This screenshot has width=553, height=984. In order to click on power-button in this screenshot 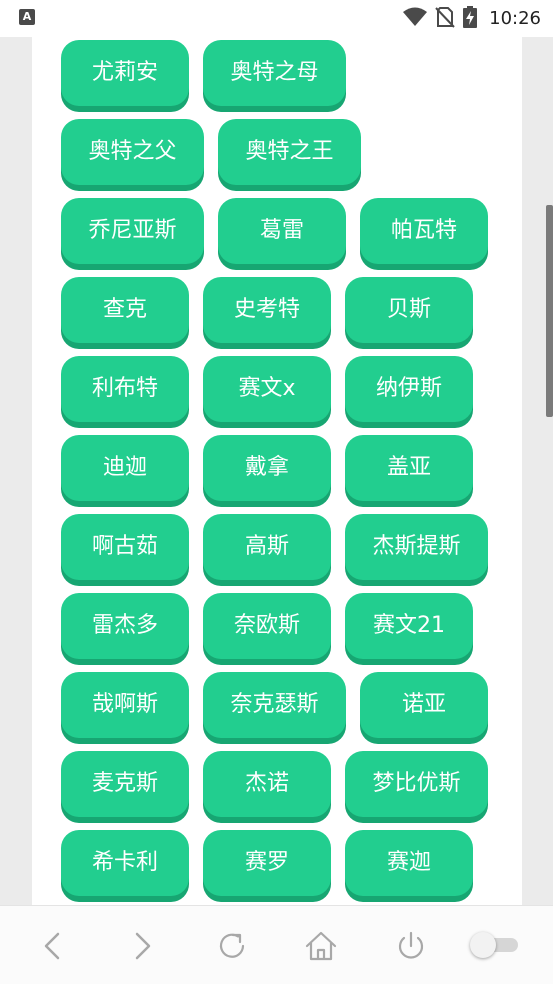, I will do `click(411, 946)`.